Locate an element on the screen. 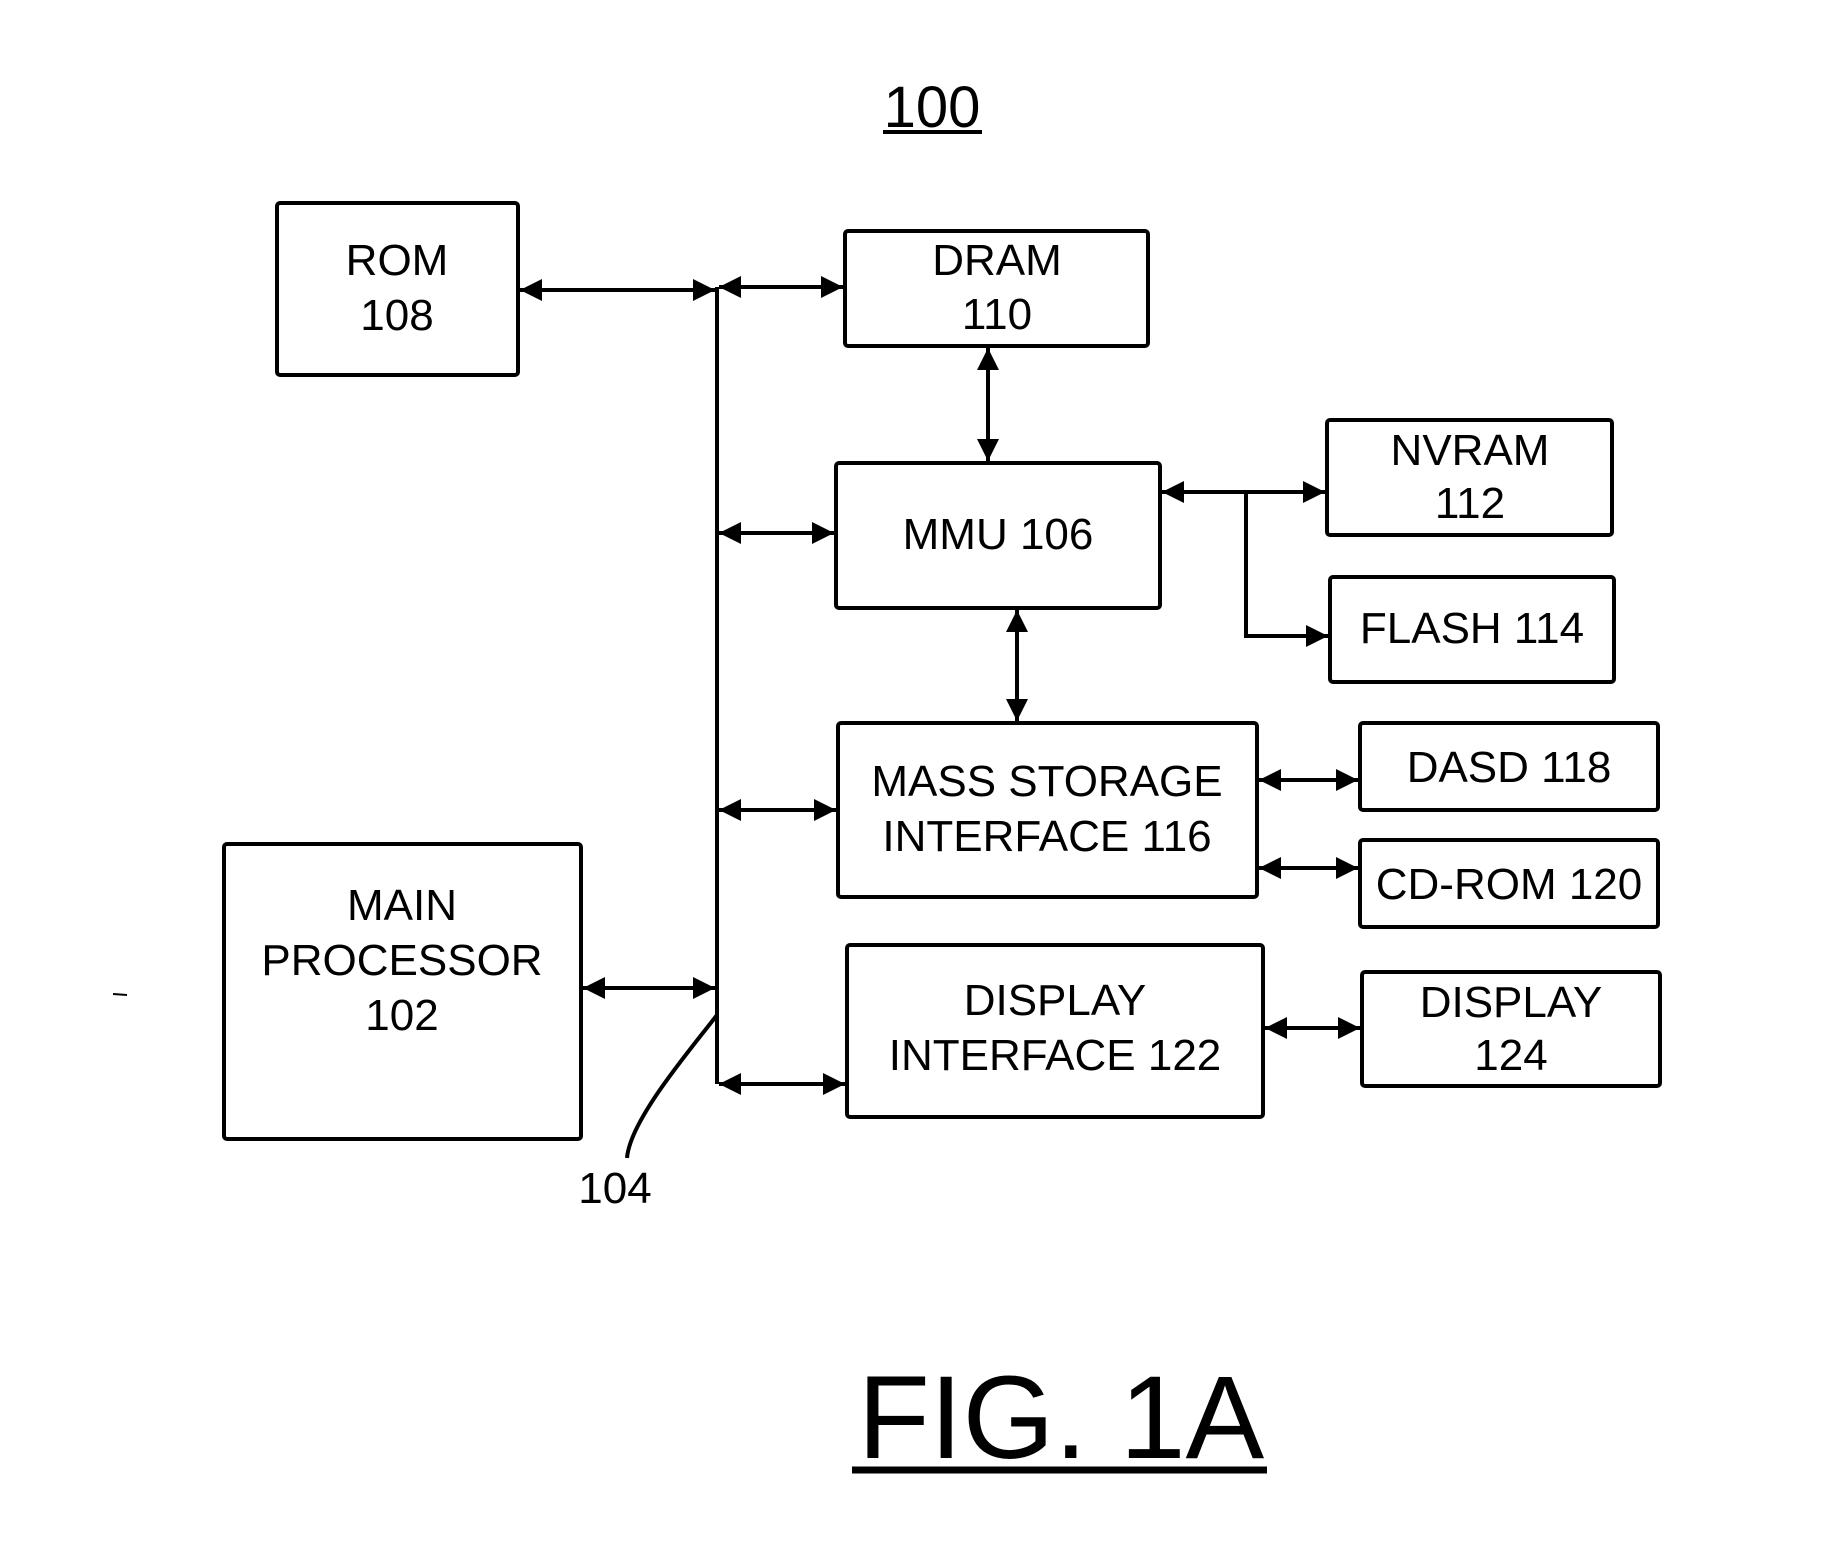  dram-label-line-1: DRAM is located at coordinates (997, 260).